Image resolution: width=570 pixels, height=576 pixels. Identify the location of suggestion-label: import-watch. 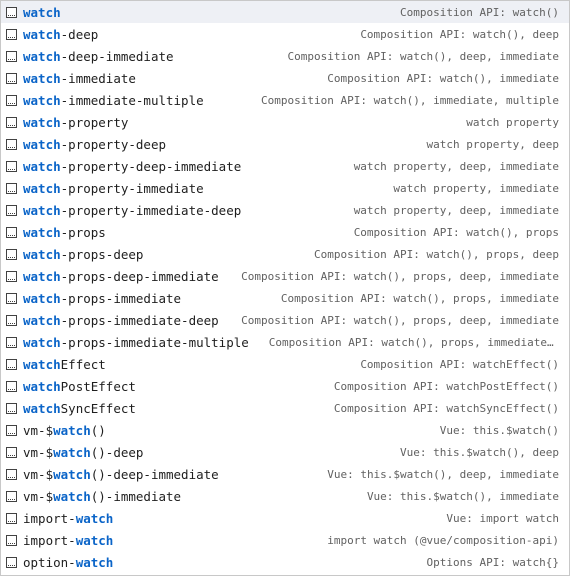
(68, 540).